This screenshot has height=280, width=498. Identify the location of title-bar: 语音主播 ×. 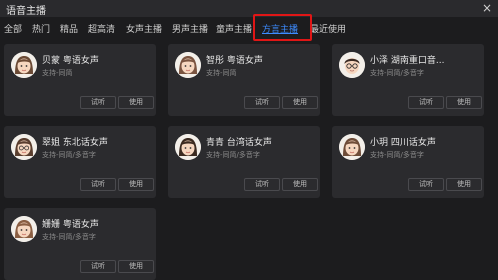
(249, 8).